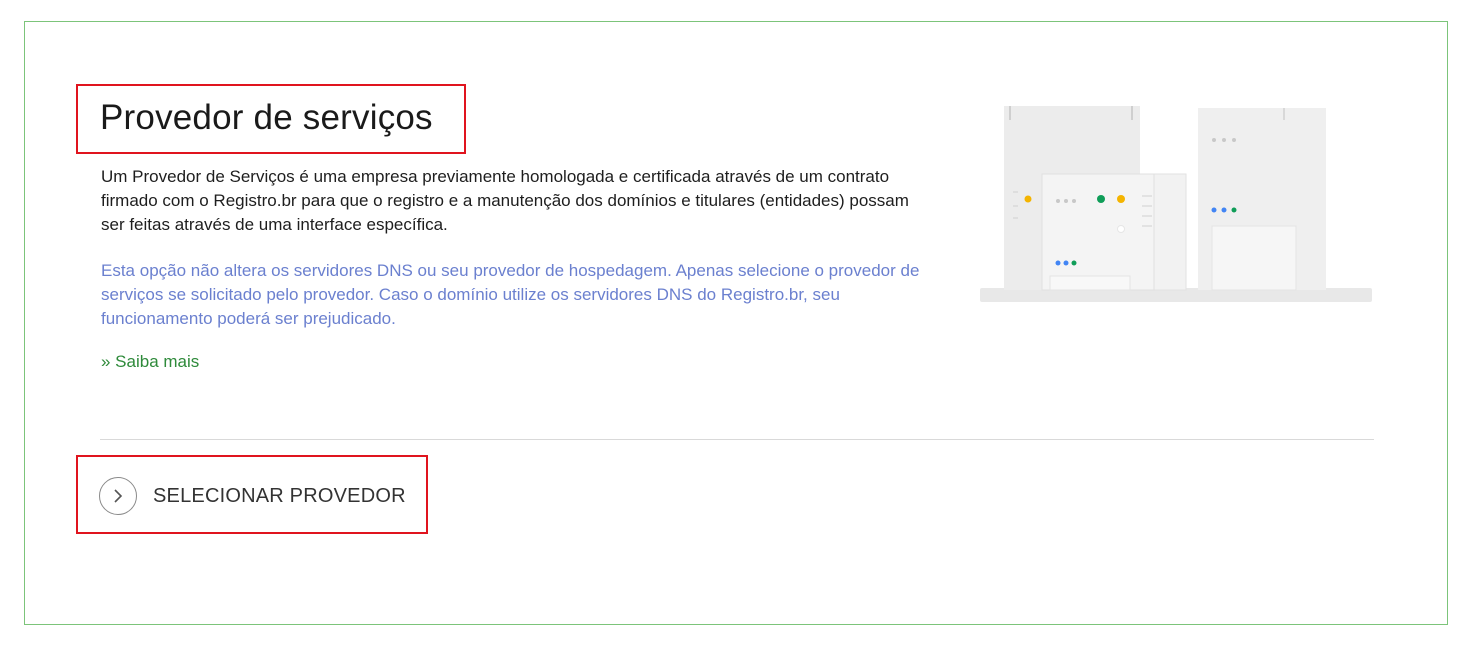 Image resolution: width=1472 pixels, height=651 pixels. Describe the element at coordinates (266, 117) in the screenshot. I see `page-title: Provedor de serviços` at that location.